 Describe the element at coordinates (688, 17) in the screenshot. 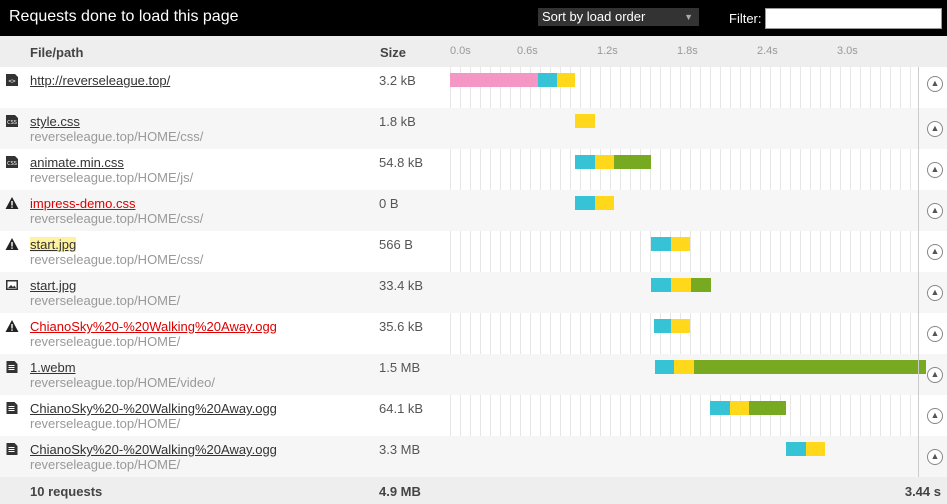

I see `chevron-down-icon: ▼` at that location.